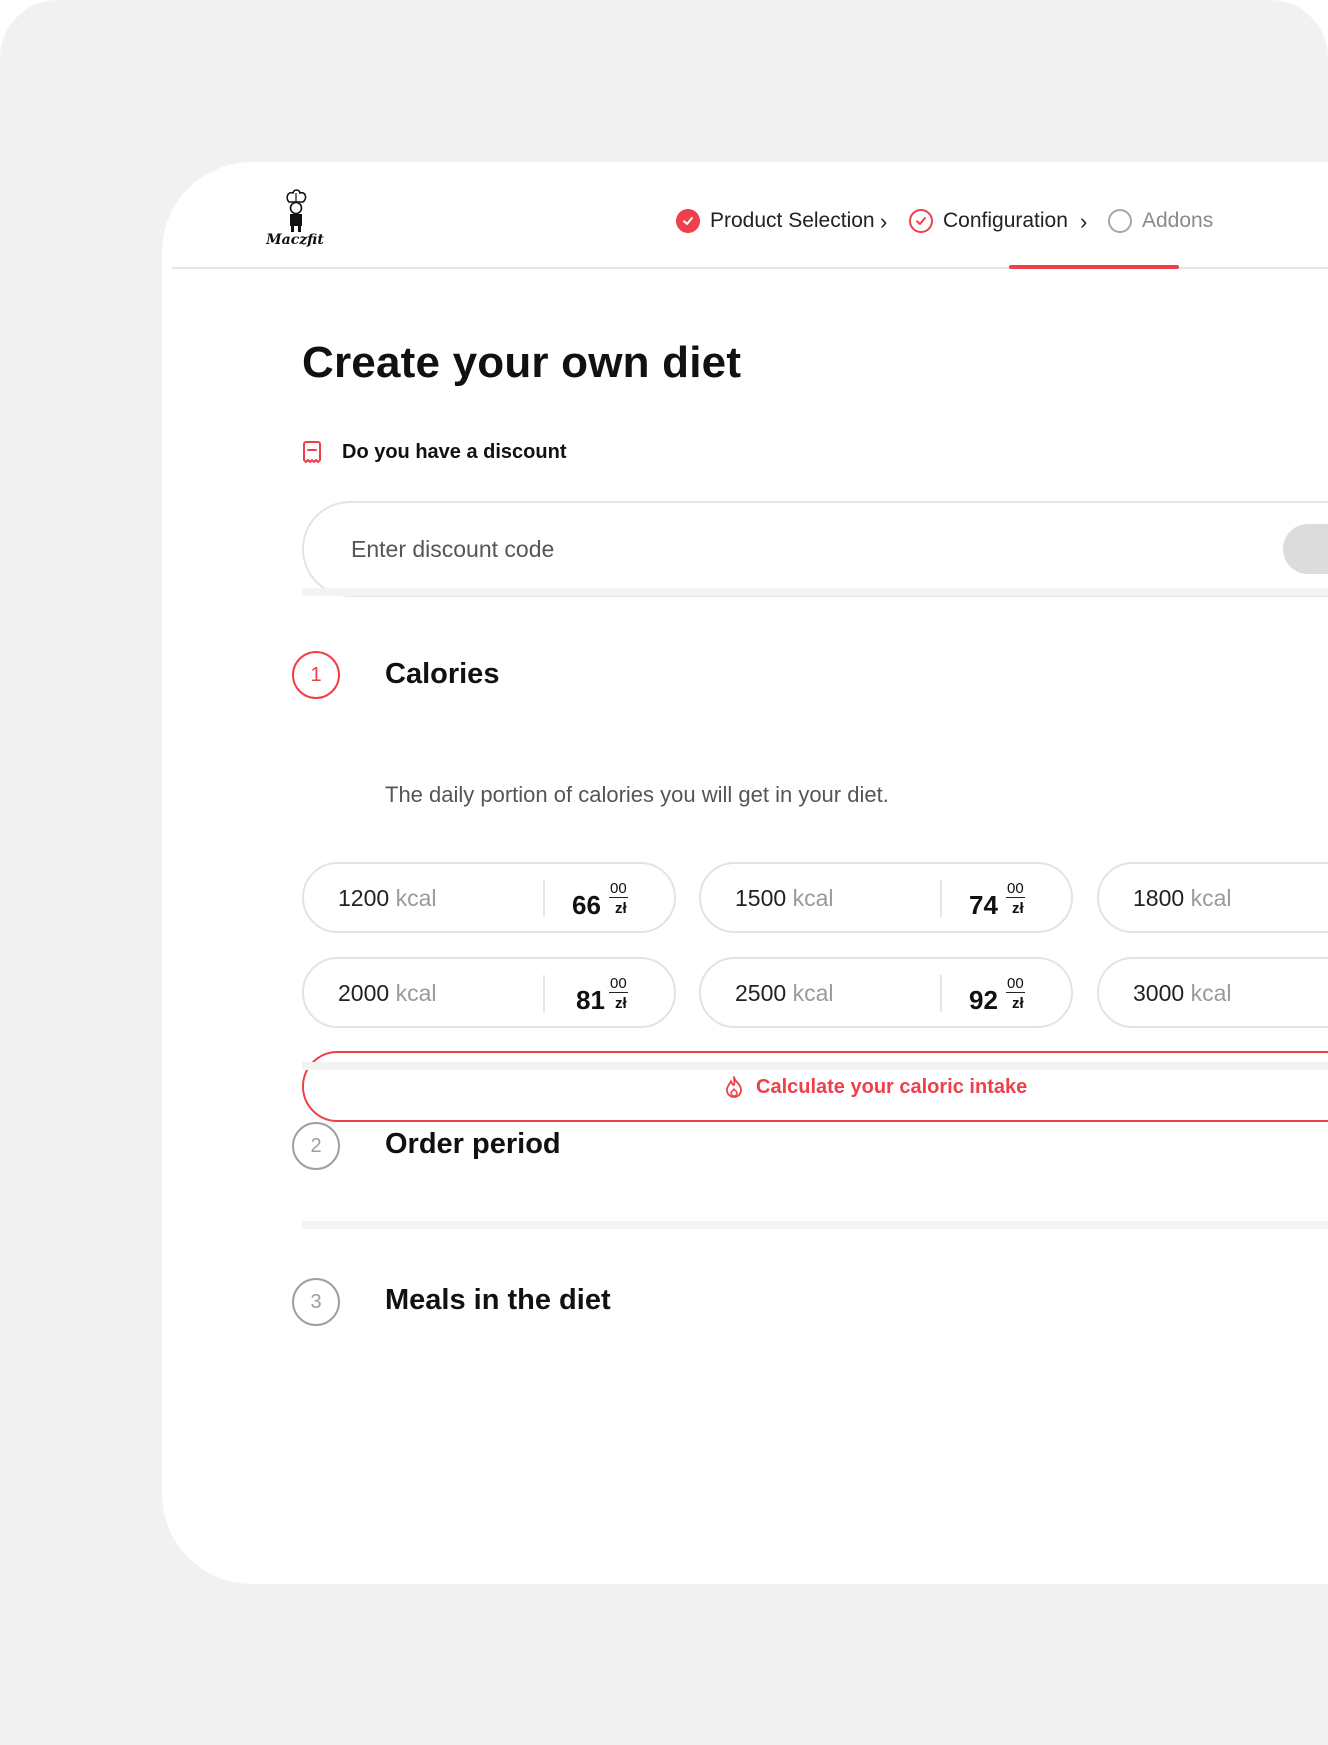 This screenshot has width=1328, height=1745. I want to click on step-addons: Addons, so click(1160, 221).